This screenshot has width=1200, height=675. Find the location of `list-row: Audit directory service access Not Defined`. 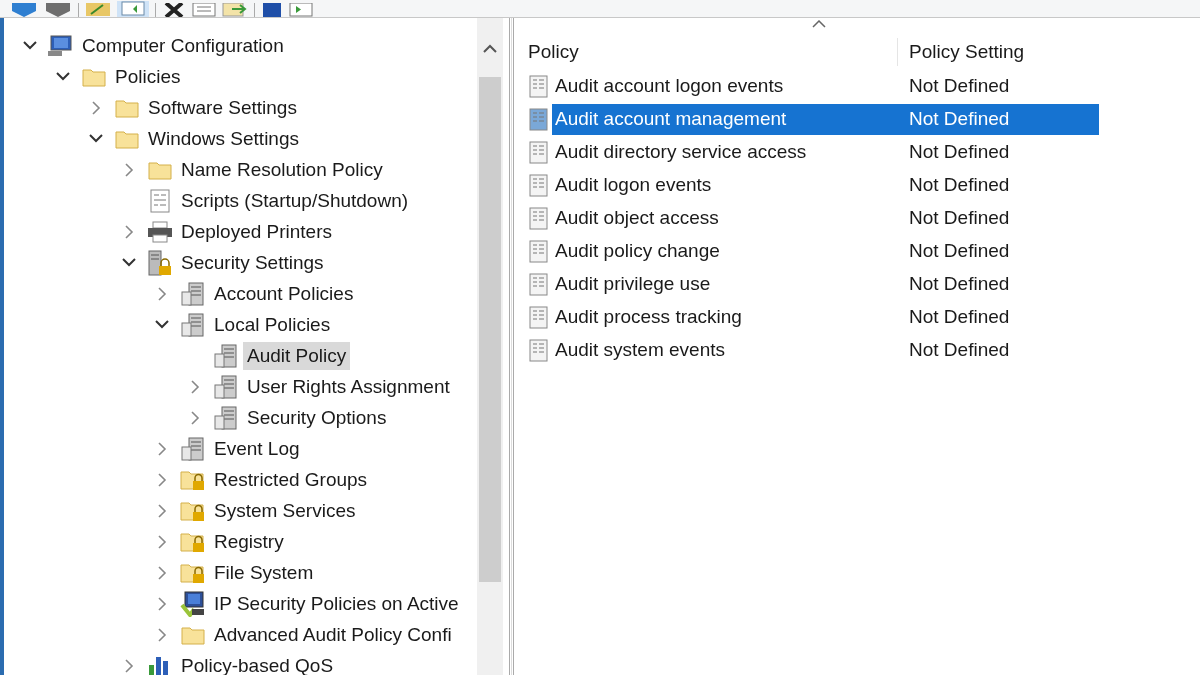

list-row: Audit directory service access Not Defined is located at coordinates (825, 152).